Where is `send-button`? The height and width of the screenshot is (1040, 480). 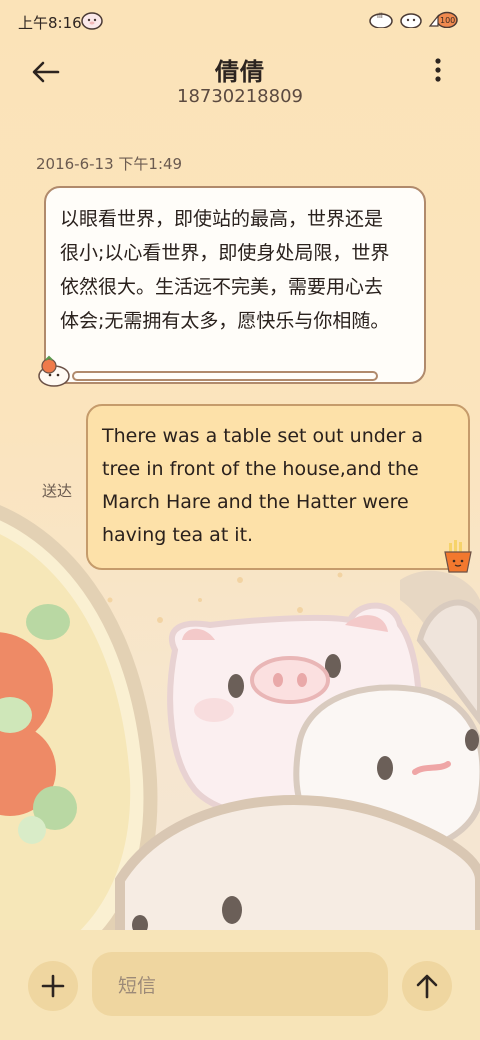 send-button is located at coordinates (427, 986).